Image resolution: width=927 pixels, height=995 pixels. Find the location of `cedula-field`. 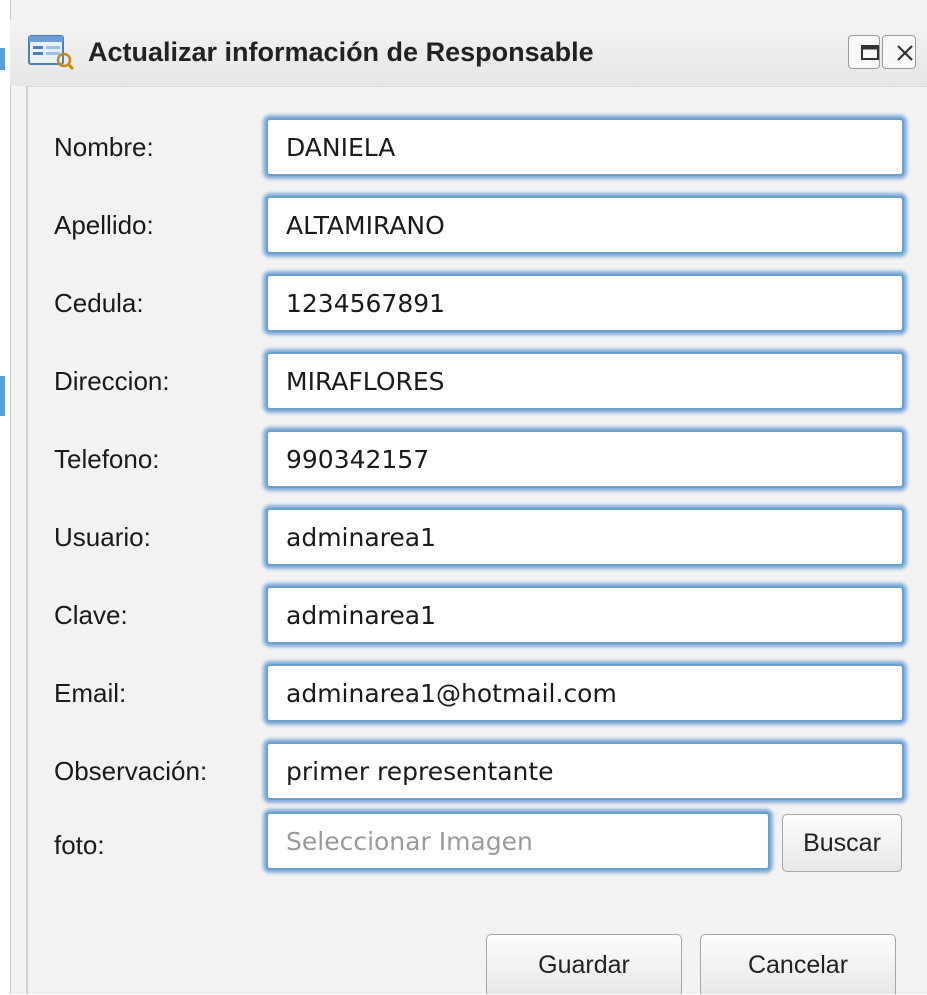

cedula-field is located at coordinates (585, 303).